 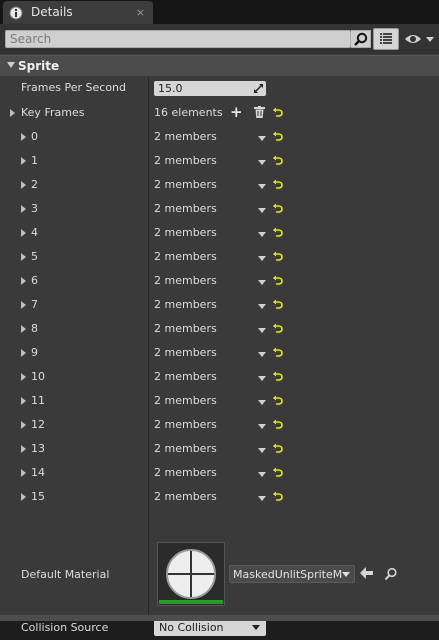 What do you see at coordinates (219, 137) in the screenshot?
I see `key-frame-row: 0 2 members` at bounding box center [219, 137].